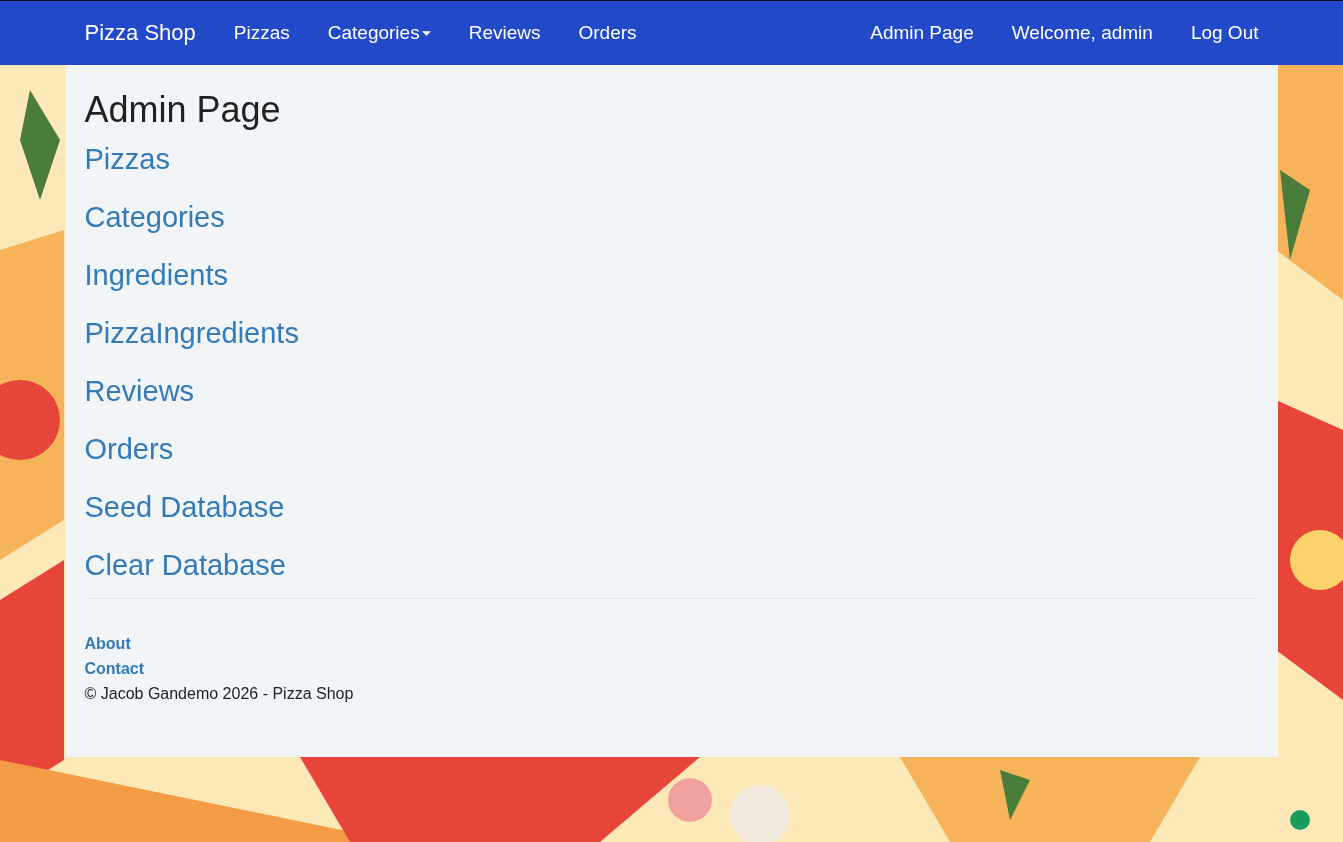 This screenshot has width=1343, height=842. I want to click on admin-link: Clear Database, so click(185, 565).